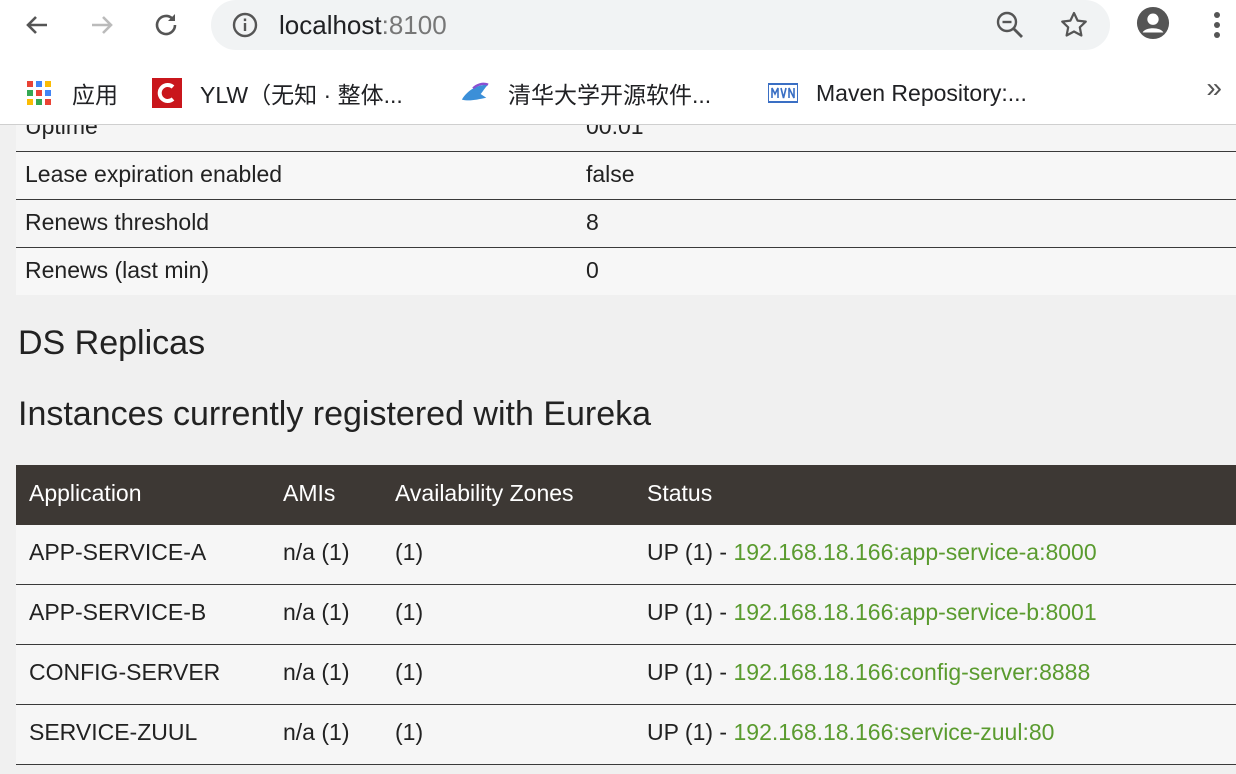  I want to click on application-name: APP-SERVICE-A, so click(118, 552).